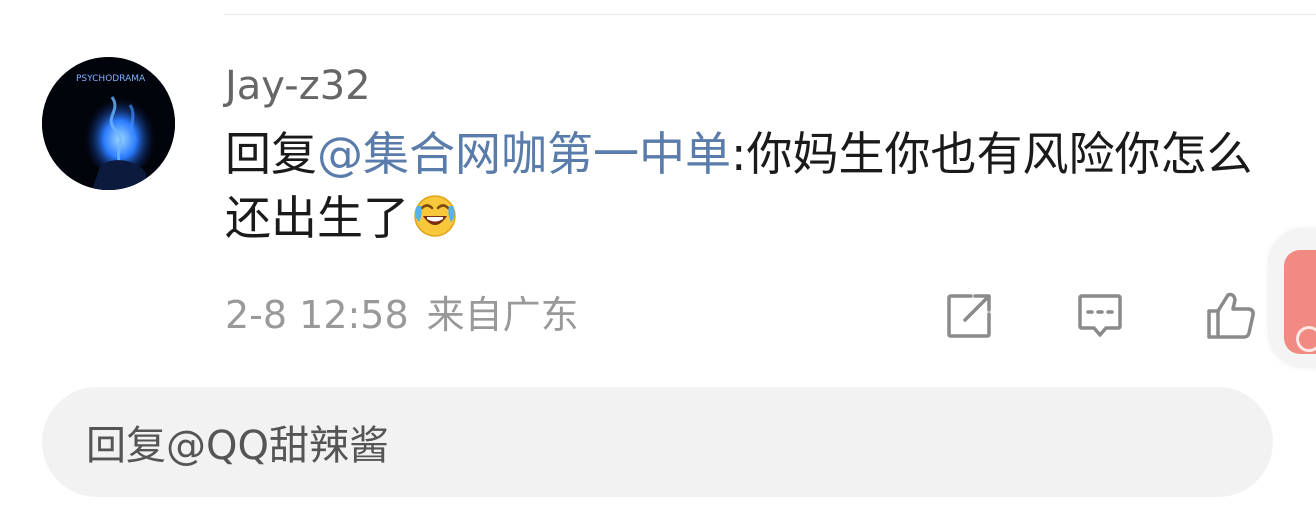  I want to click on avatar: PSYCHODRAMA, so click(108, 123).